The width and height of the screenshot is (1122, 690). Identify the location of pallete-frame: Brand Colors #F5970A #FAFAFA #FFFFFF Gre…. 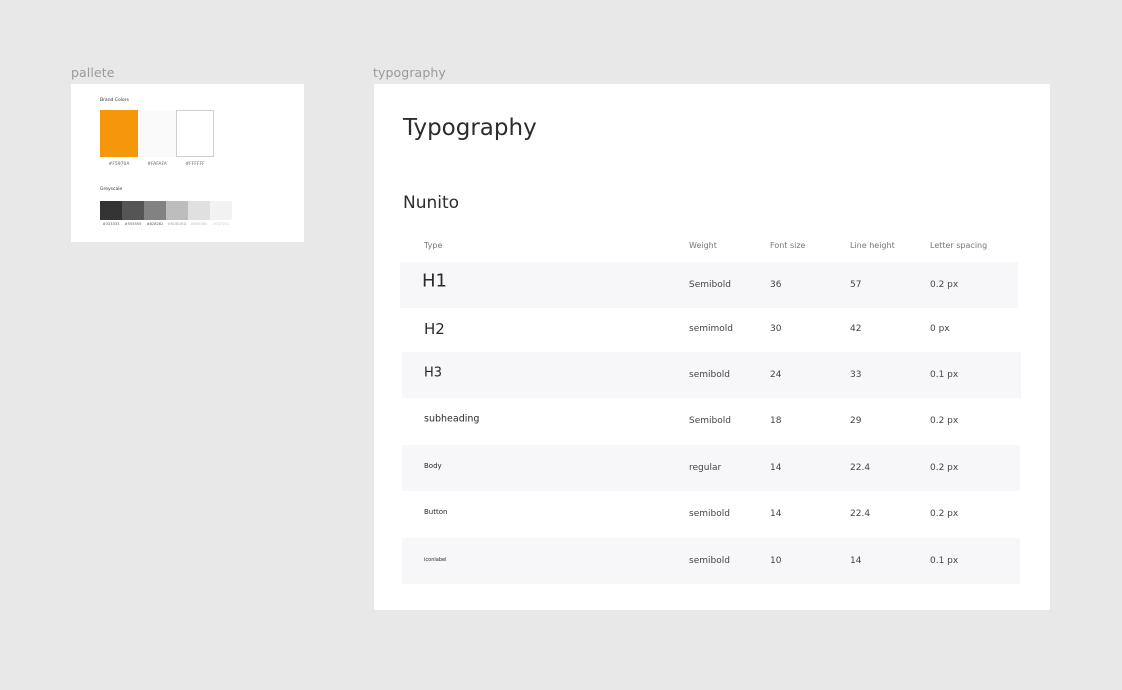
(187, 163).